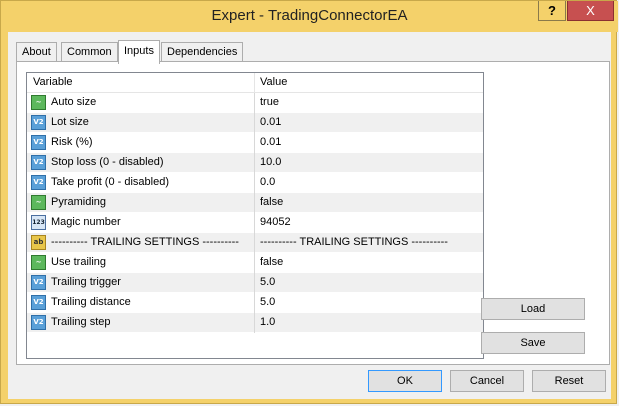  What do you see at coordinates (142, 302) in the screenshot?
I see `variable-cell: V2 Trailing distance` at bounding box center [142, 302].